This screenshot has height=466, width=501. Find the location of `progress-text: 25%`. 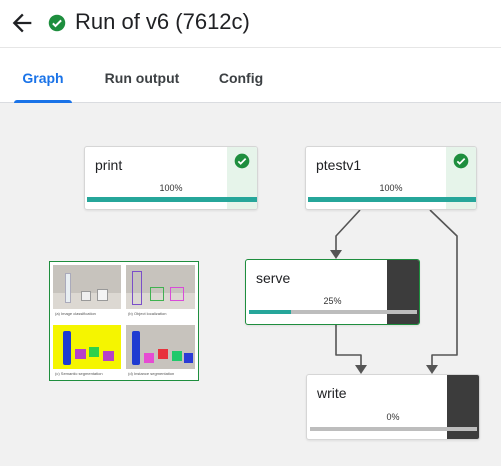

progress-text: 25% is located at coordinates (332, 301).